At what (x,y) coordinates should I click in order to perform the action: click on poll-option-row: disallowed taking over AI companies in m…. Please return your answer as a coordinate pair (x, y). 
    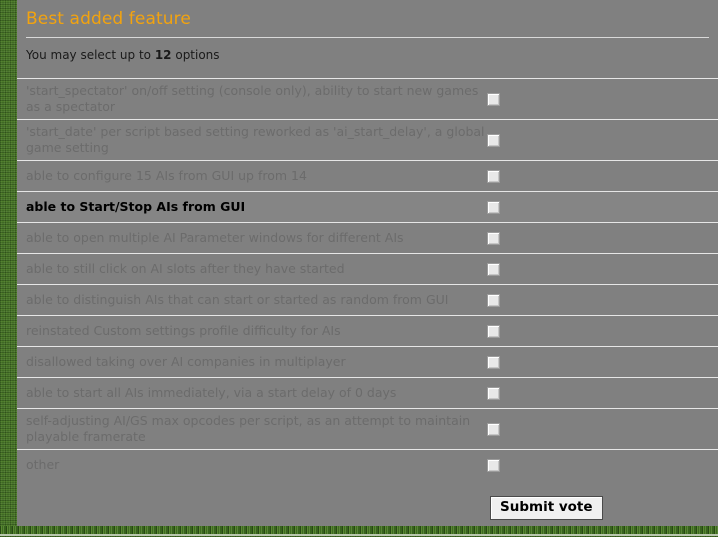
    Looking at the image, I should click on (367, 361).